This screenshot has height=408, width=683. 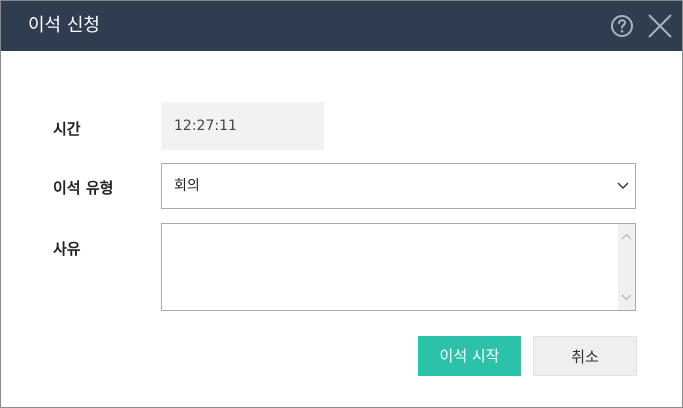 I want to click on type-select: 회의, so click(x=398, y=186).